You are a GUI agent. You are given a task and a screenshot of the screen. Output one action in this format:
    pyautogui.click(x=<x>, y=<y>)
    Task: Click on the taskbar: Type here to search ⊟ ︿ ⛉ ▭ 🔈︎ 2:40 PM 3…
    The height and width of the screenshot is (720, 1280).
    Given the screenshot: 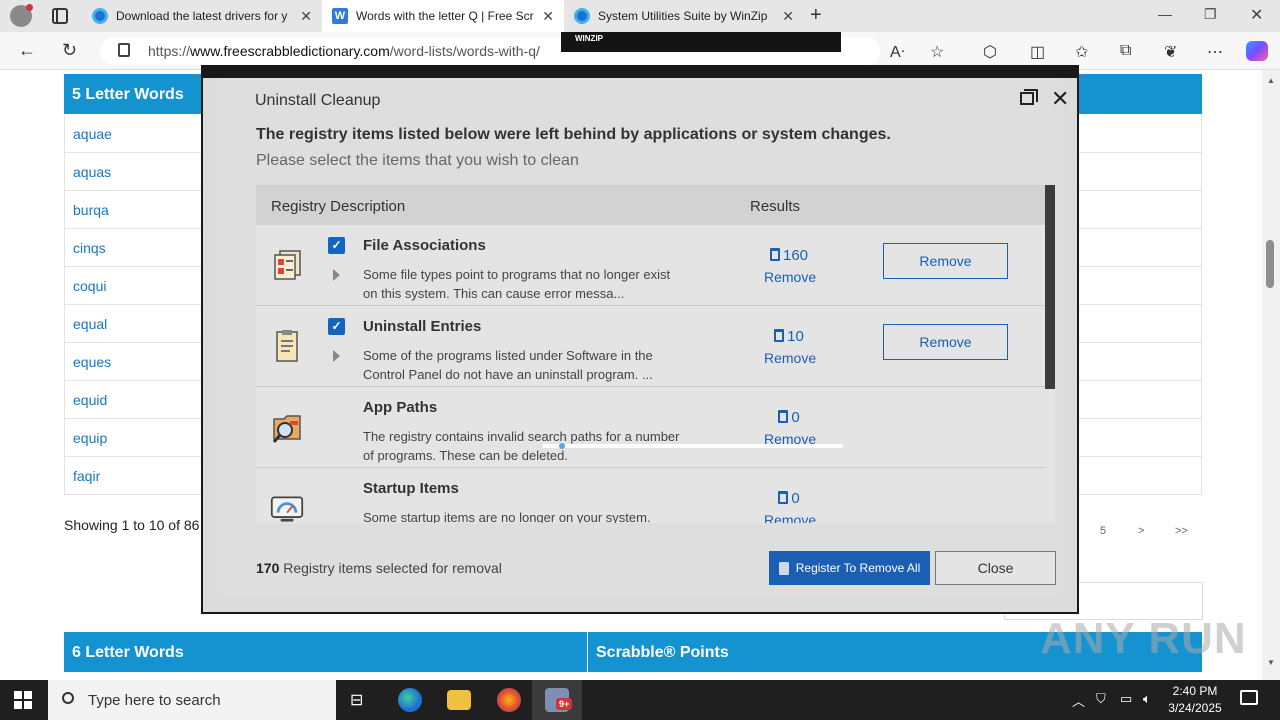 What is the action you would take?
    pyautogui.click(x=640, y=700)
    